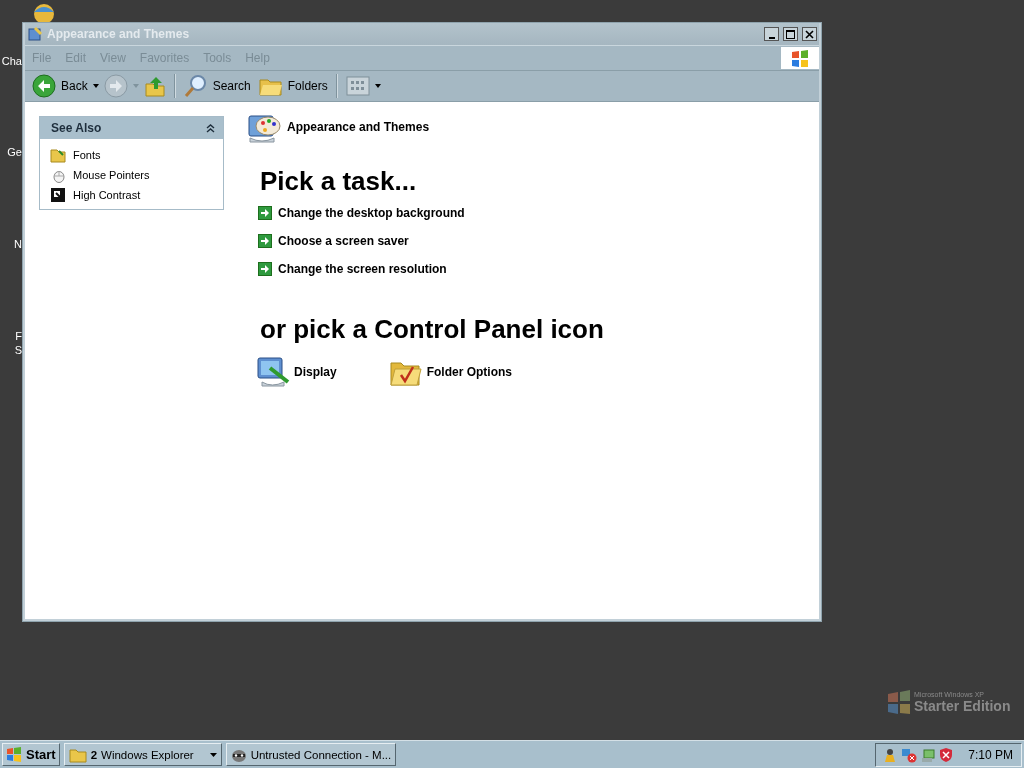 The width and height of the screenshot is (1024, 768). Describe the element at coordinates (60, 86) in the screenshot. I see `back-button: Back` at that location.